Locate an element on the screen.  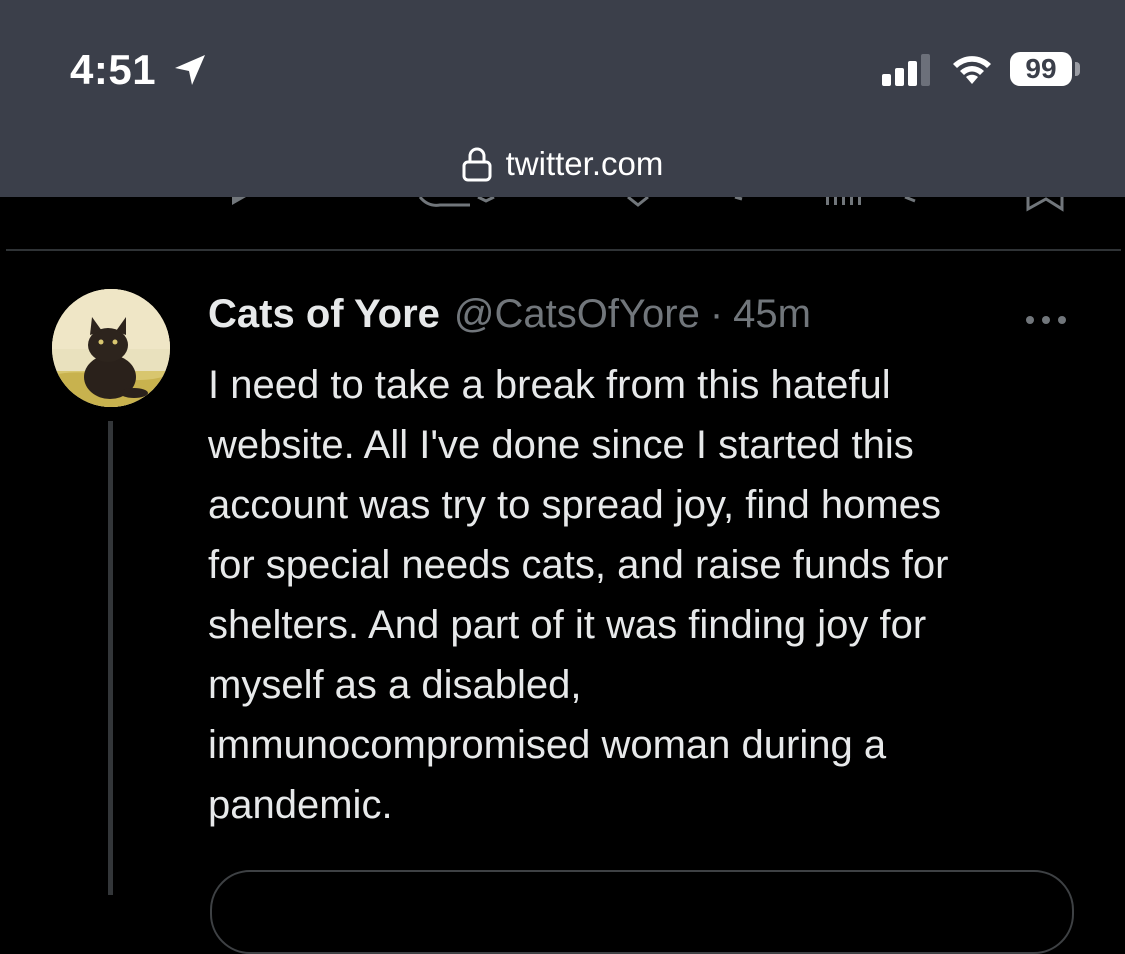
previous-like-icon is located at coordinates (486, 200).